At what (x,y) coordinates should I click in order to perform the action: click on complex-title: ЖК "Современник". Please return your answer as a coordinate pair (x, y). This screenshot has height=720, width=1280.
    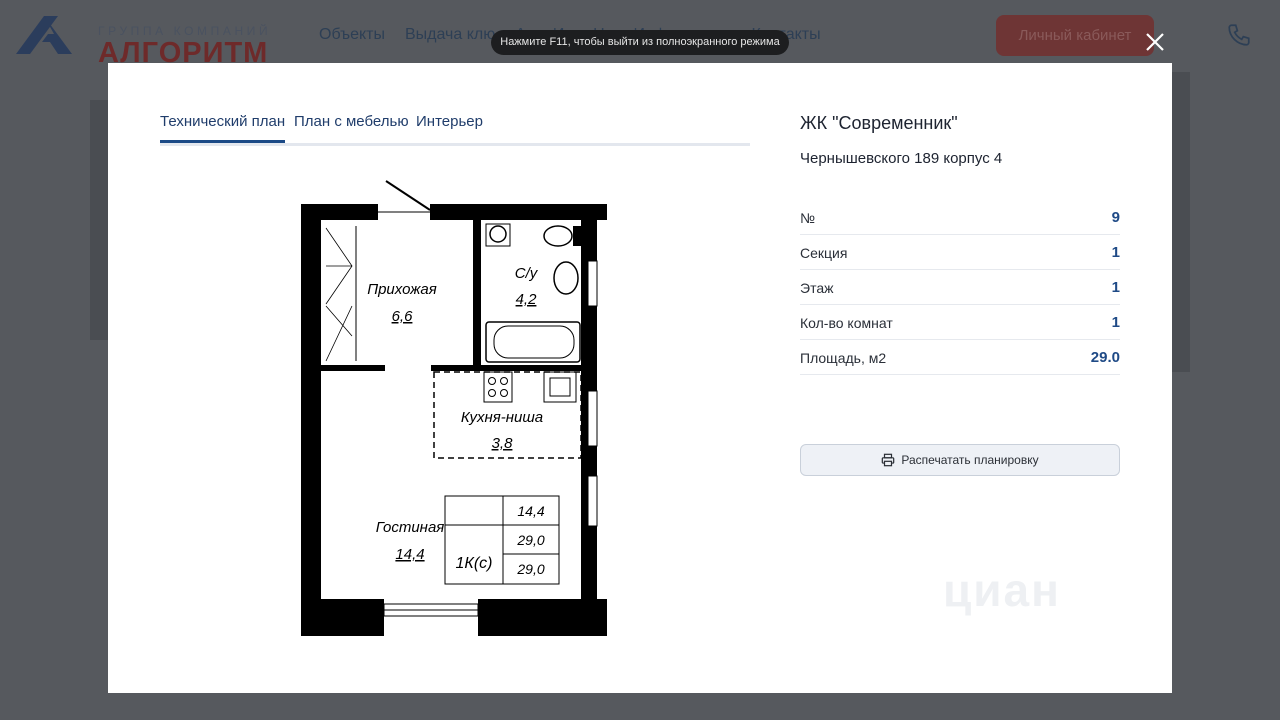
    Looking at the image, I should click on (879, 123).